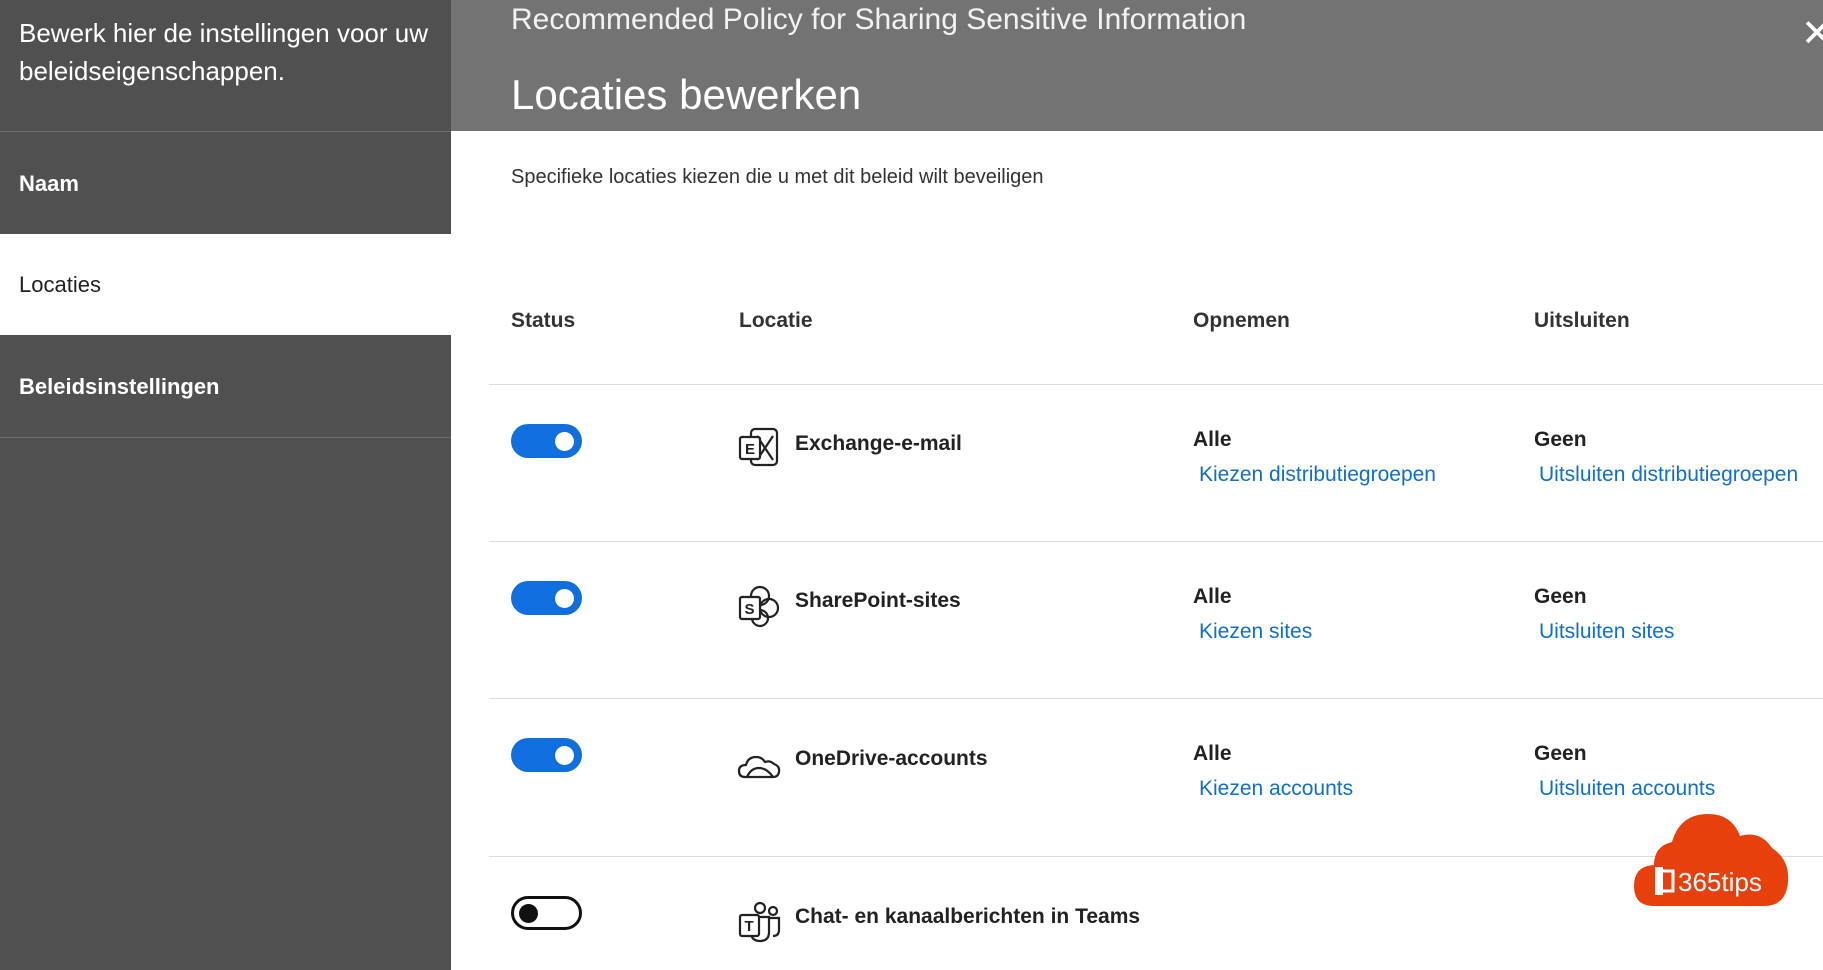 Image resolution: width=1823 pixels, height=970 pixels. What do you see at coordinates (546, 598) in the screenshot?
I see `status-toggle-sharepoint` at bounding box center [546, 598].